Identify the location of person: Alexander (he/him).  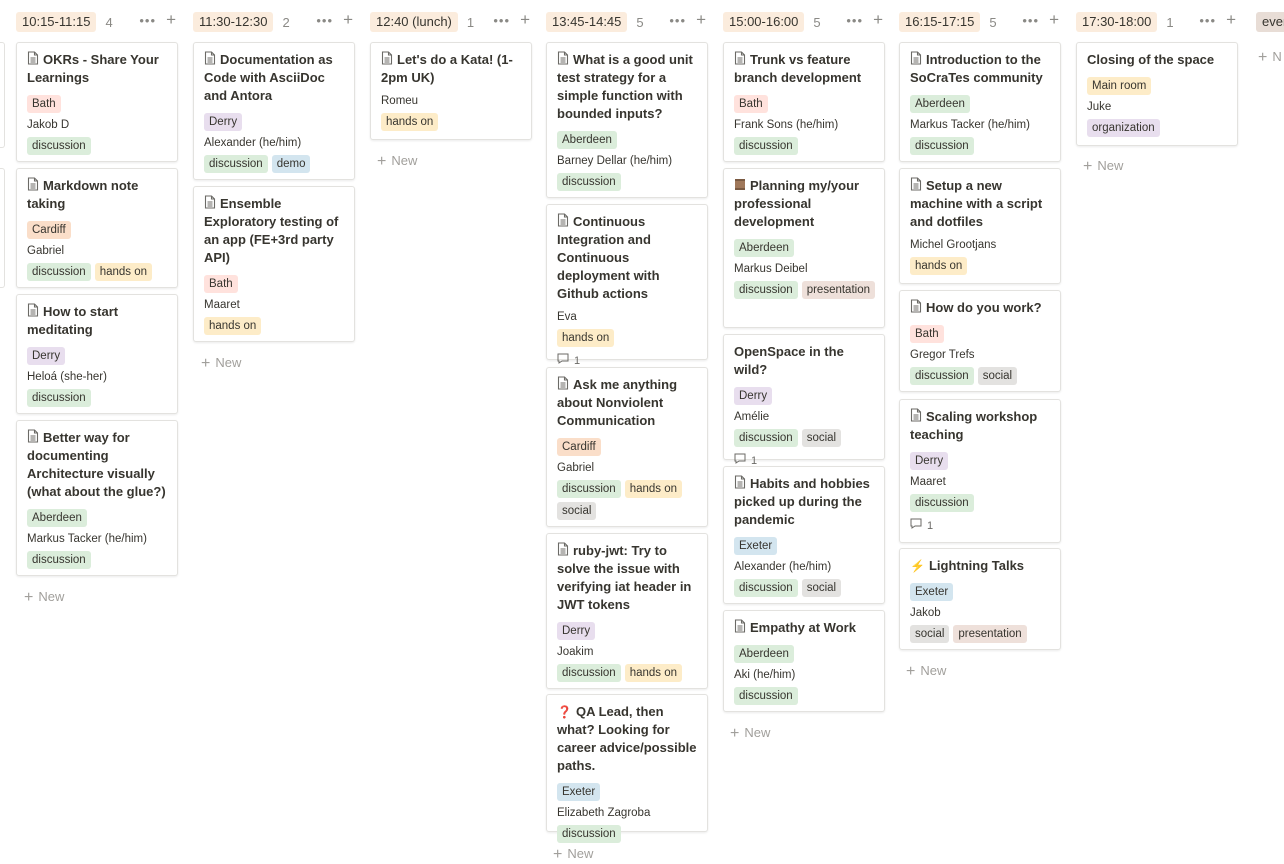
(783, 567).